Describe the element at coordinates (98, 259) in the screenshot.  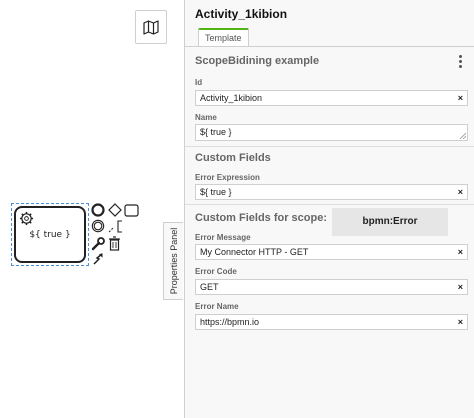
I see `connect-arrow-icon` at that location.